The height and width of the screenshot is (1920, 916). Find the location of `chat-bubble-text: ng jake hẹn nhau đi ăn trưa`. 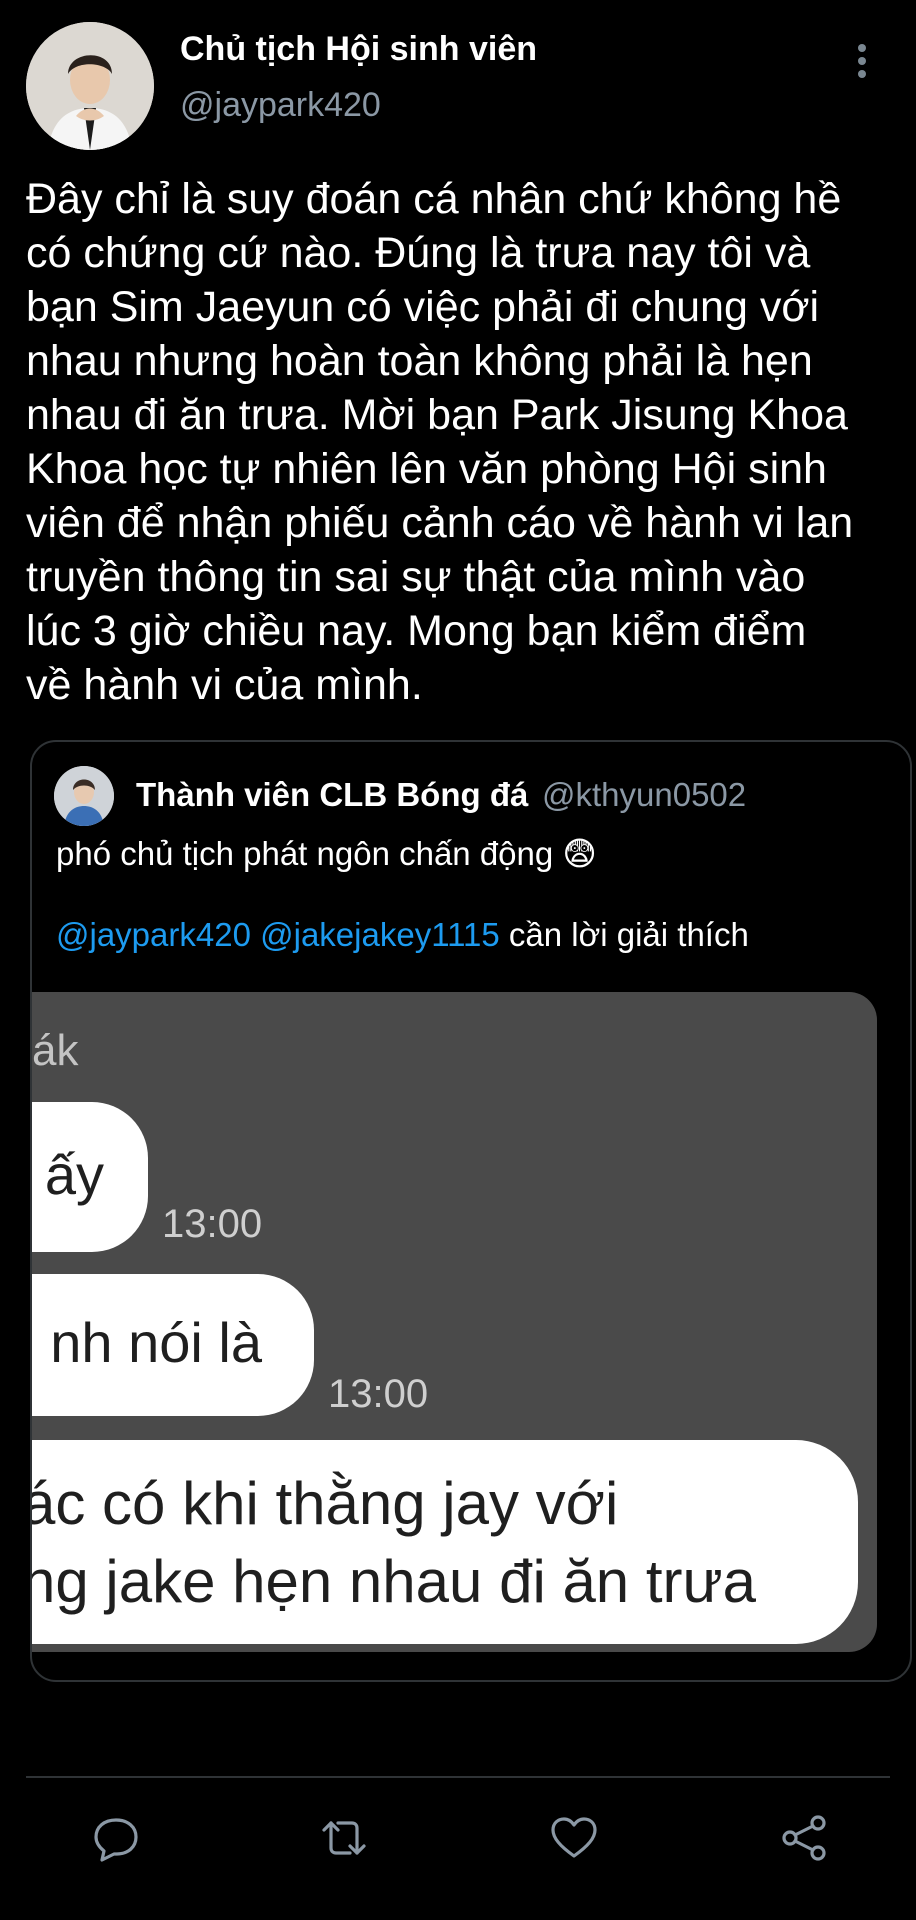

chat-bubble-text: ng jake hẹn nhau đi ăn trưa is located at coordinates (394, 1581).